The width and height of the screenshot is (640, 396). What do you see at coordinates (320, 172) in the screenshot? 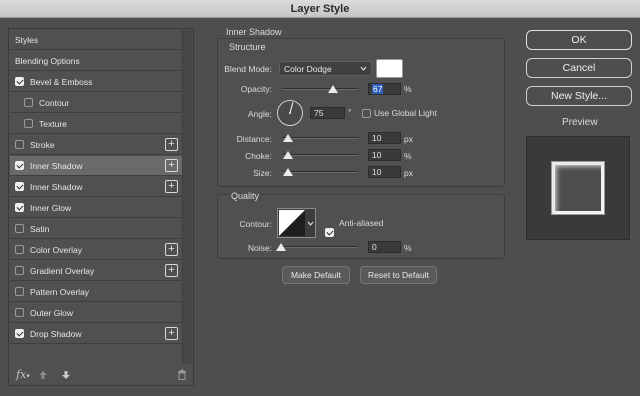
I see `size-slider-track` at bounding box center [320, 172].